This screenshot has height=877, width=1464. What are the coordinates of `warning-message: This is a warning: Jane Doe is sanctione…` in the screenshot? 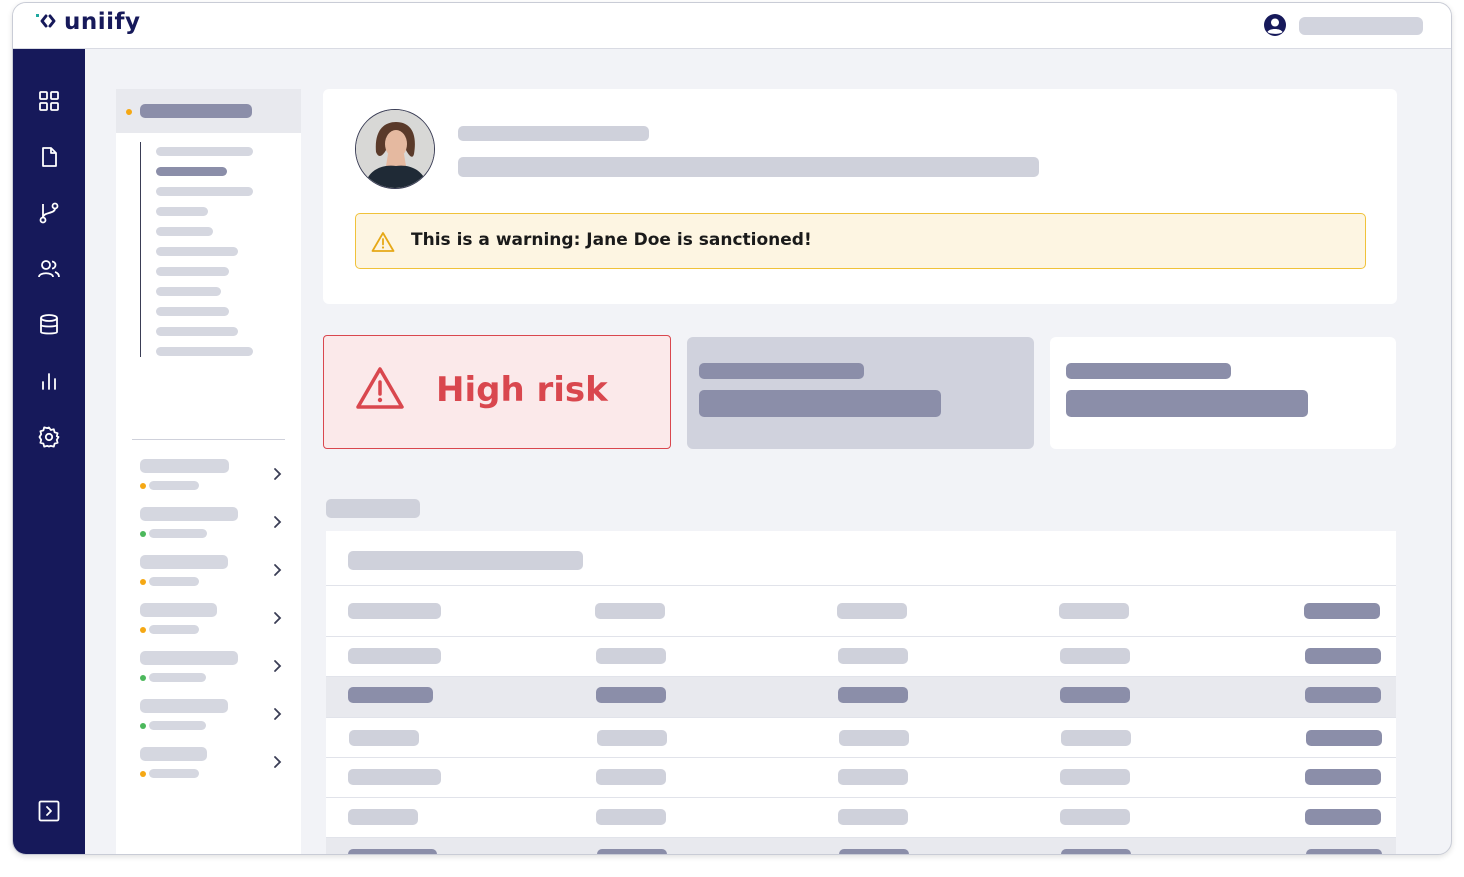 It's located at (611, 240).